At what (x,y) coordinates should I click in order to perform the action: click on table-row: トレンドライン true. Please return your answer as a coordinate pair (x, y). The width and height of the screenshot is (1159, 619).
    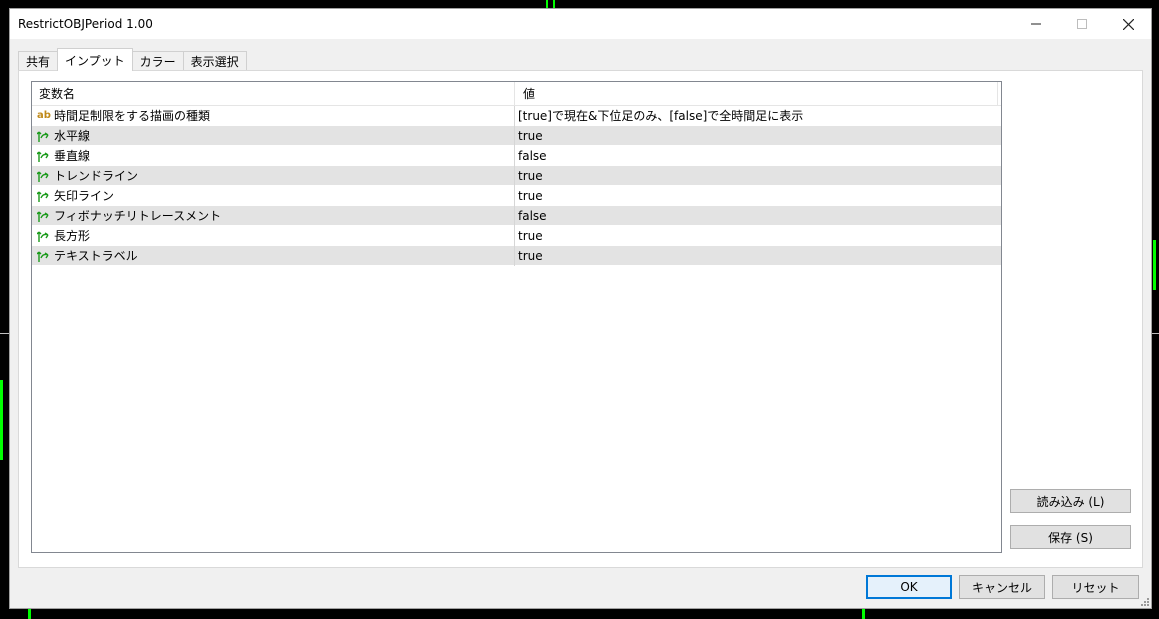
    Looking at the image, I should click on (516, 175).